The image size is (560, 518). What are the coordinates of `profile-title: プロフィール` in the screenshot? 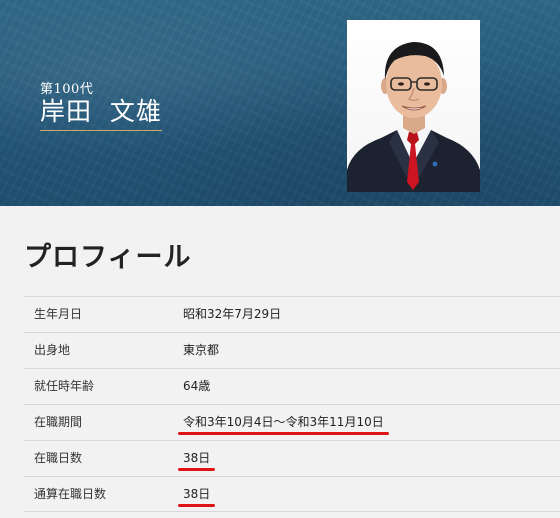 It's located at (108, 257).